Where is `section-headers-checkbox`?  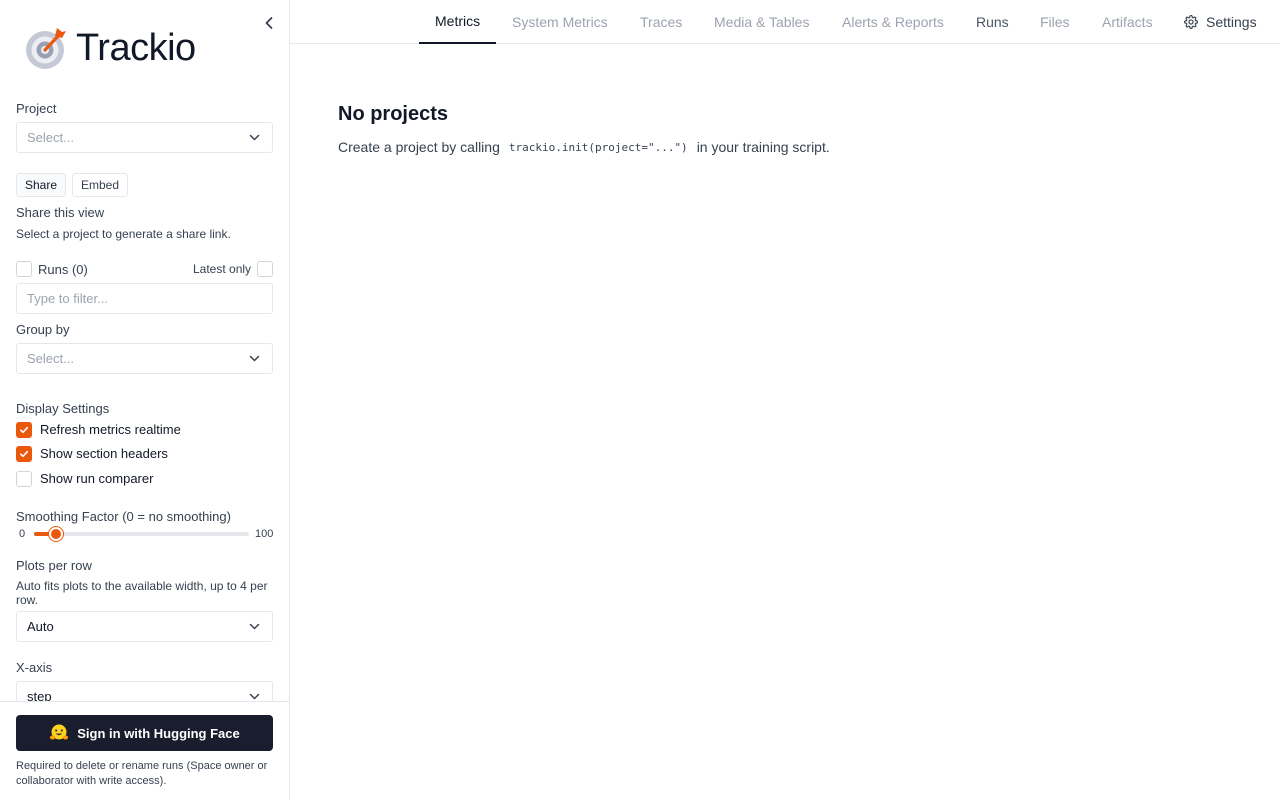 section-headers-checkbox is located at coordinates (24, 454).